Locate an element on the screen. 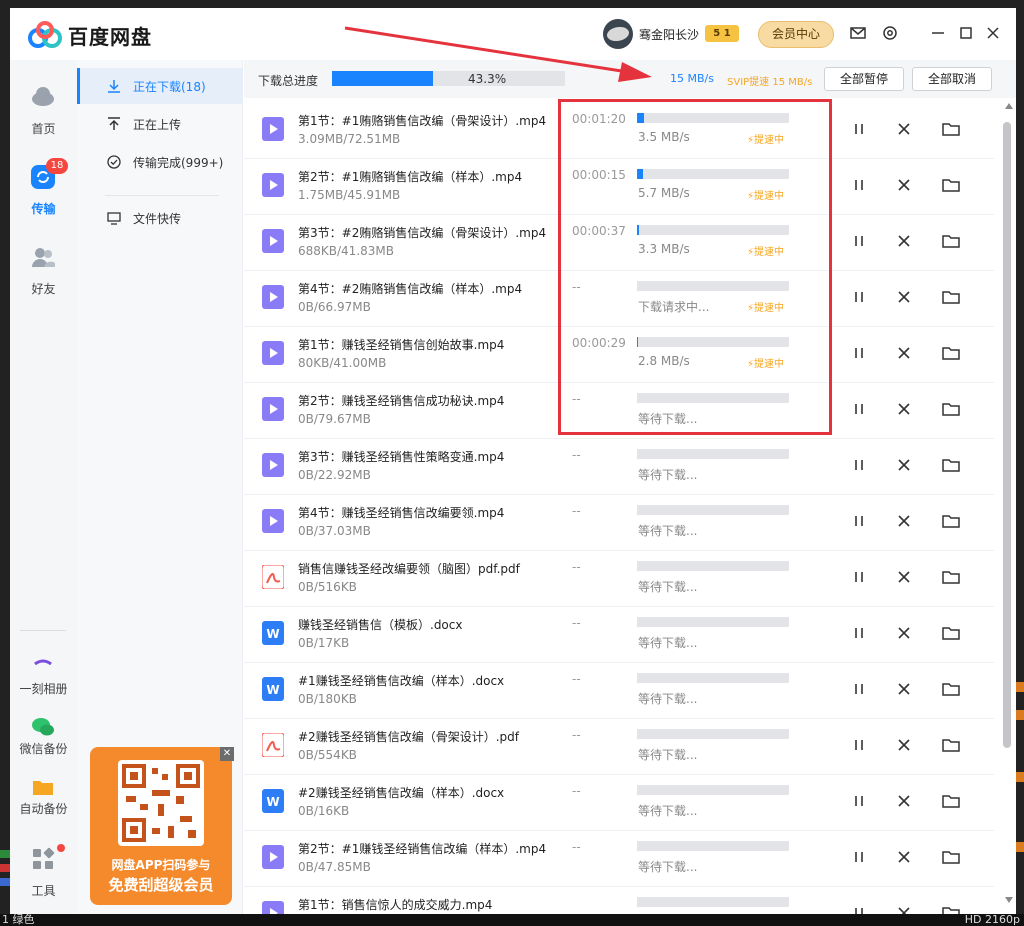 This screenshot has height=926, width=1024. nav-tools: 工具 is located at coordinates (43, 875).